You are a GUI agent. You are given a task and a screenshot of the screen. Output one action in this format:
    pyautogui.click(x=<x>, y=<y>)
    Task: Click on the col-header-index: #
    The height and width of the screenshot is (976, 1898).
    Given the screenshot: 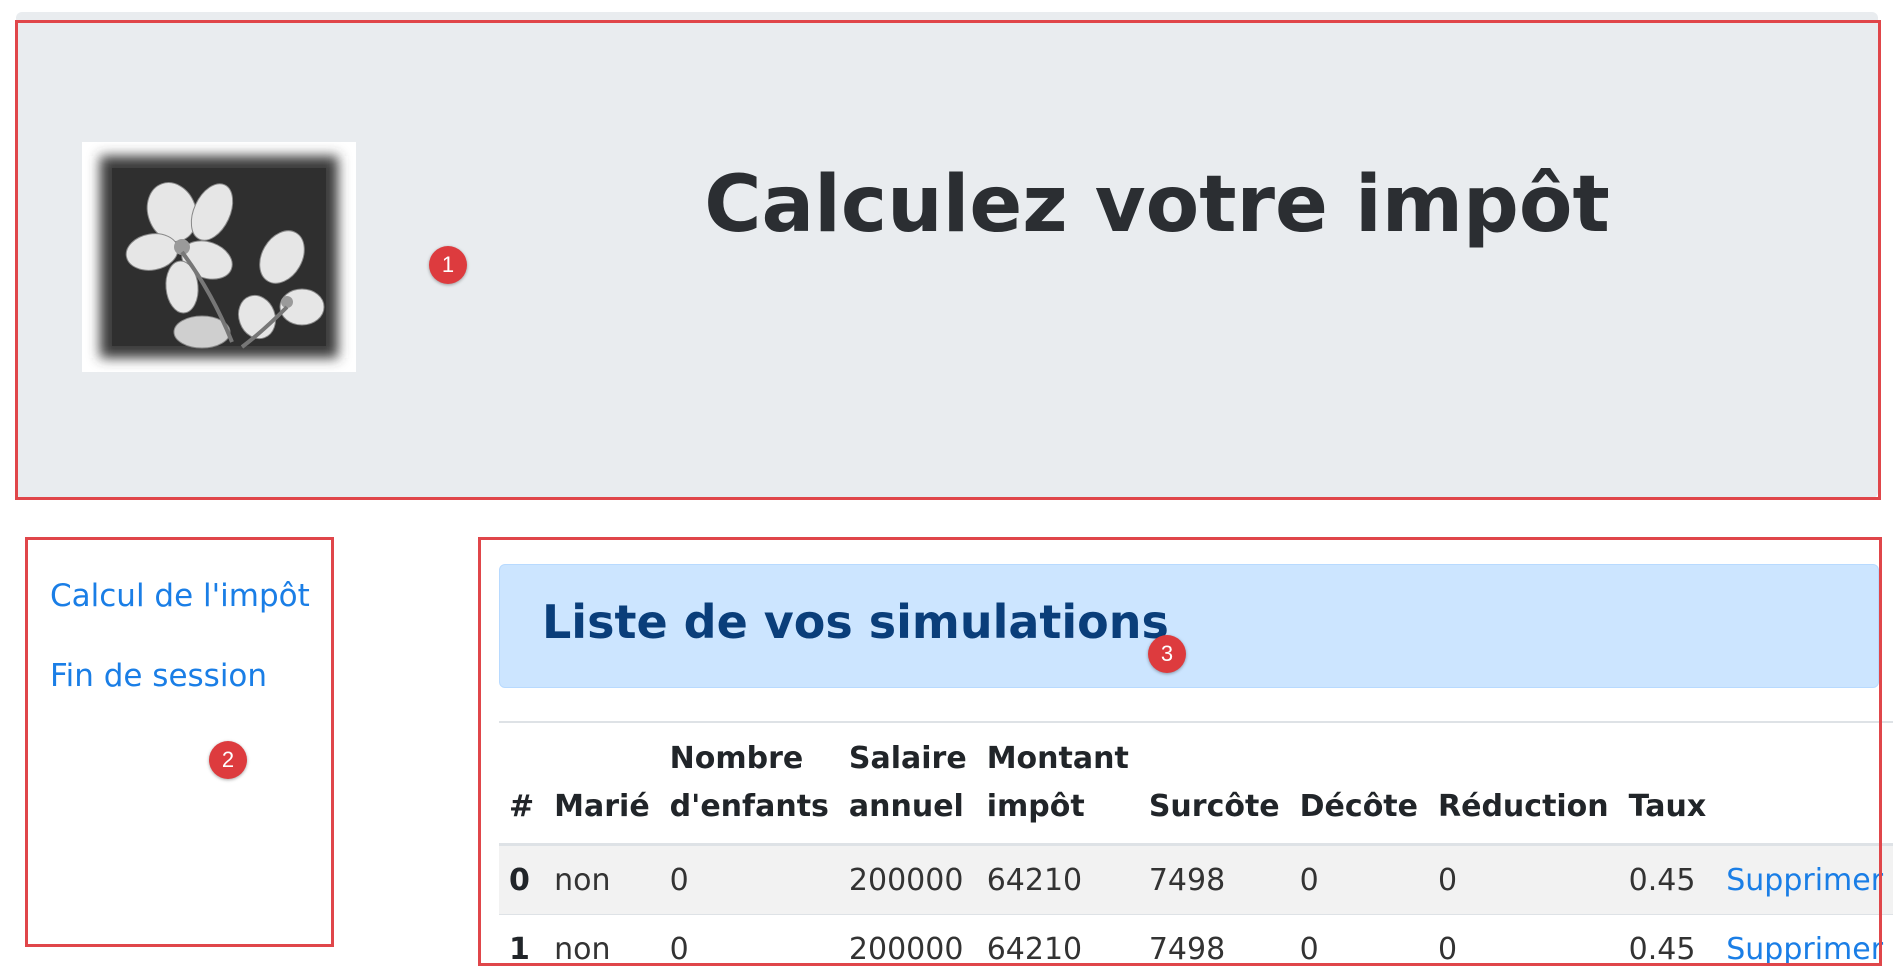 What is the action you would take?
    pyautogui.click(x=522, y=783)
    